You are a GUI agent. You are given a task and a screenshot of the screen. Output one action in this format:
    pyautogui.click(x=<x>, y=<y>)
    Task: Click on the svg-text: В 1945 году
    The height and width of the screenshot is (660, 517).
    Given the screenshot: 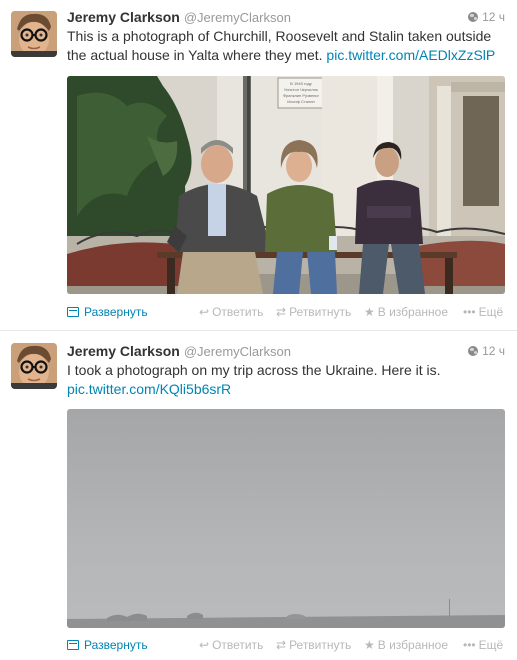 What is the action you would take?
    pyautogui.click(x=301, y=83)
    